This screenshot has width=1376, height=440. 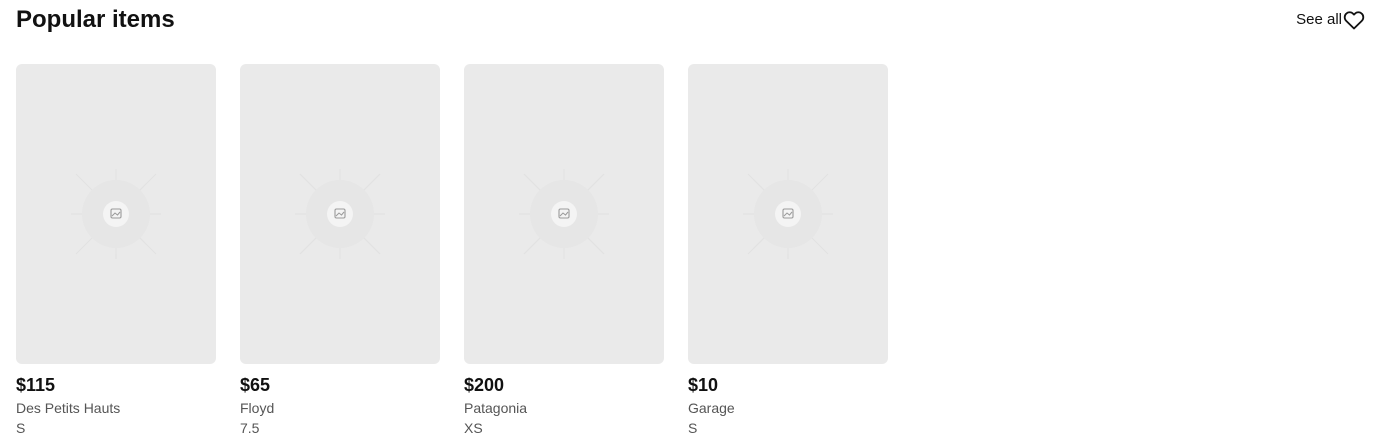 What do you see at coordinates (95, 19) in the screenshot?
I see `section-title: Popular items` at bounding box center [95, 19].